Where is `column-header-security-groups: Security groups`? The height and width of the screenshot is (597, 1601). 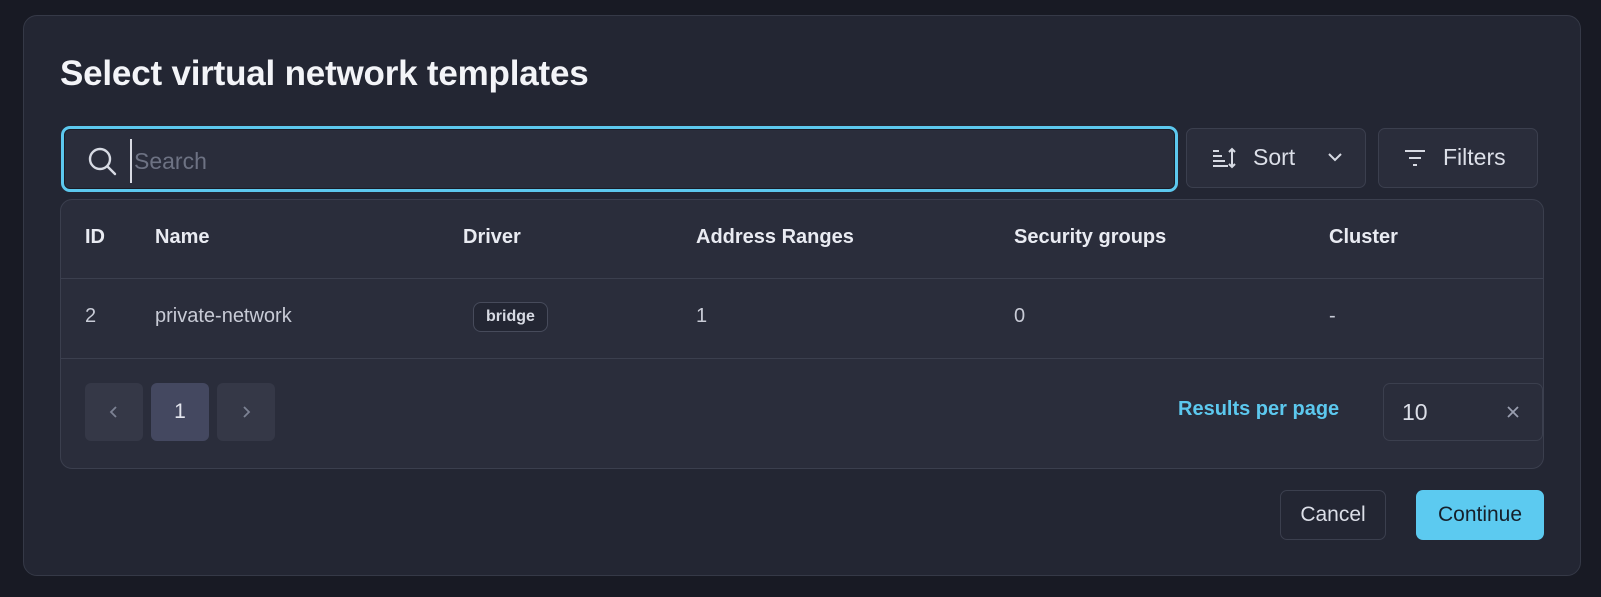 column-header-security-groups: Security groups is located at coordinates (1090, 237).